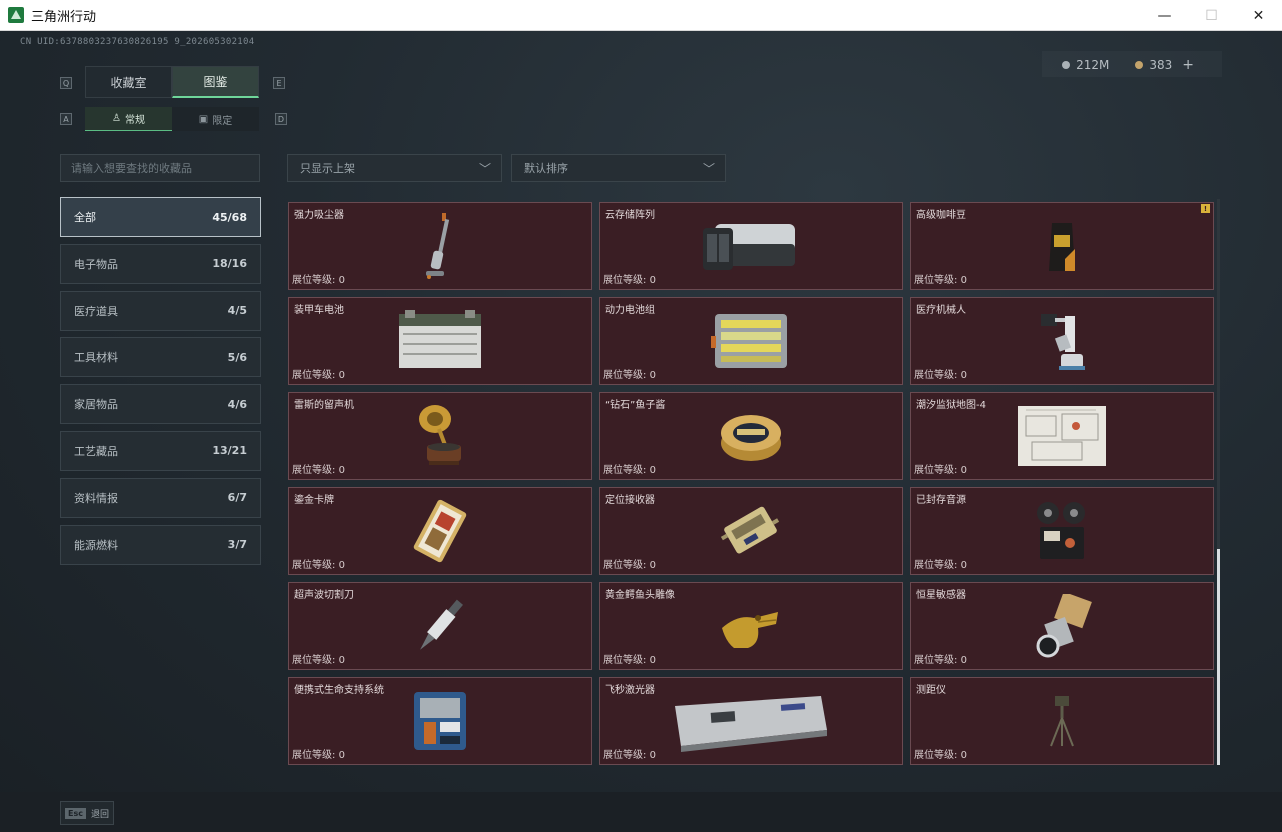 The image size is (1282, 832). Describe the element at coordinates (160, 310) in the screenshot. I see `category-medical: 医疗道具 4/5` at that location.